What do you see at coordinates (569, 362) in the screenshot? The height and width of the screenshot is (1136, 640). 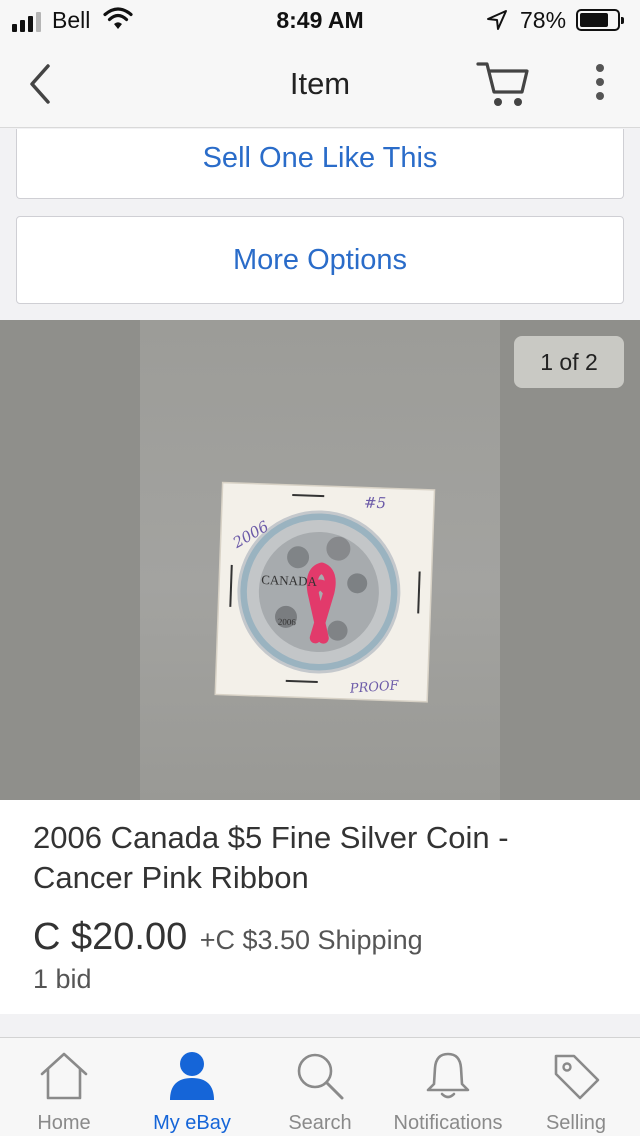 I see `image-counter: 1 of 2` at bounding box center [569, 362].